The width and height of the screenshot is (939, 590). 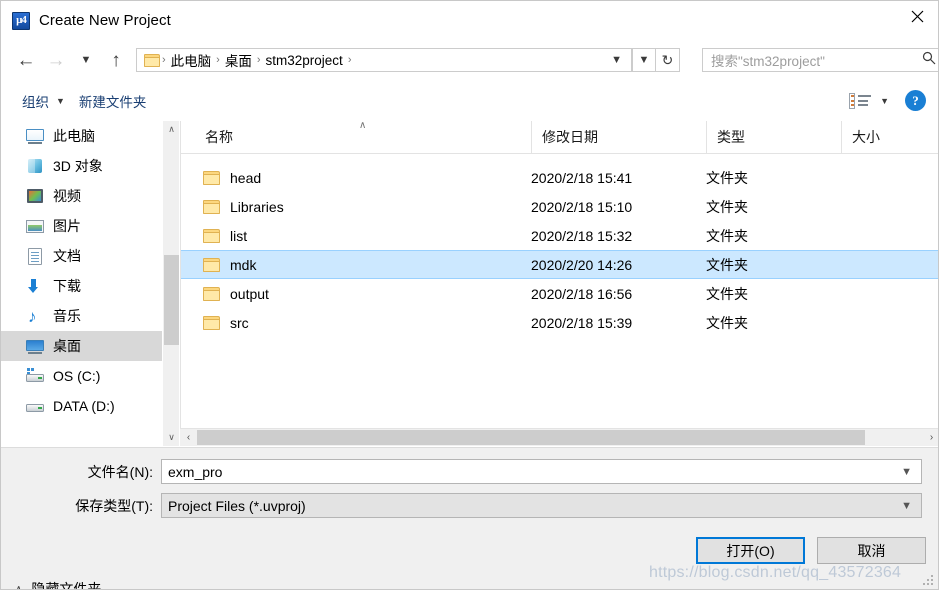 I want to click on file-name-cell: output, so click(x=236, y=294).